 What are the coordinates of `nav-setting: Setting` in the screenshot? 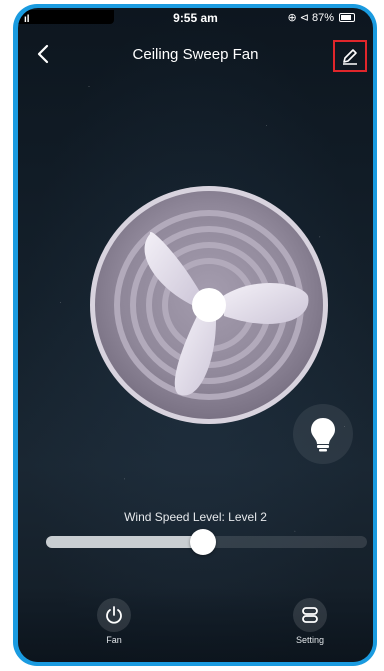 It's located at (310, 621).